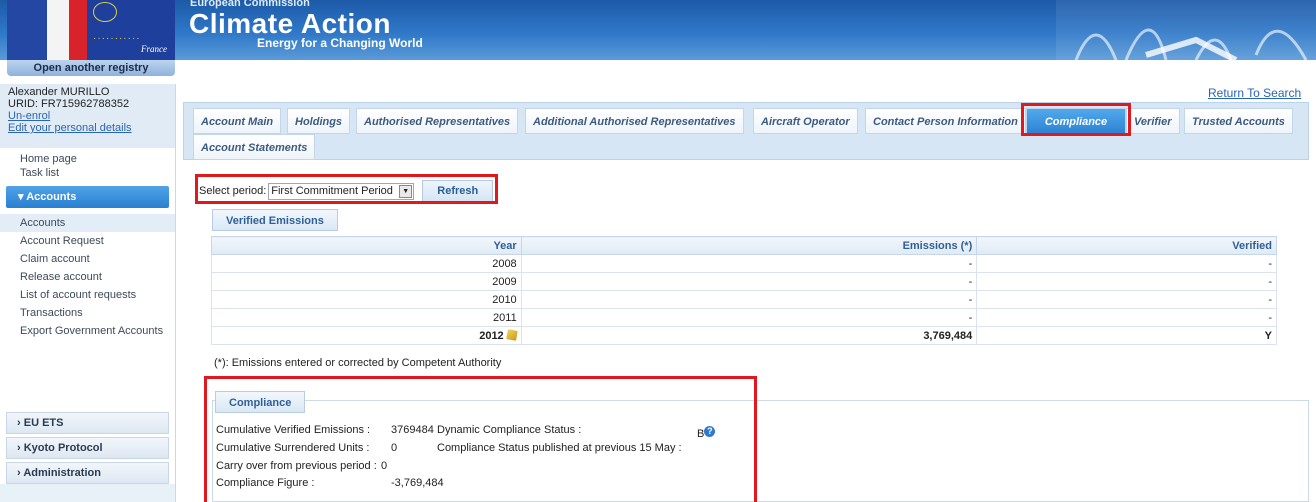 This screenshot has height=502, width=1316. What do you see at coordinates (87, 223) in the screenshot?
I see `accounts-link: Accounts` at bounding box center [87, 223].